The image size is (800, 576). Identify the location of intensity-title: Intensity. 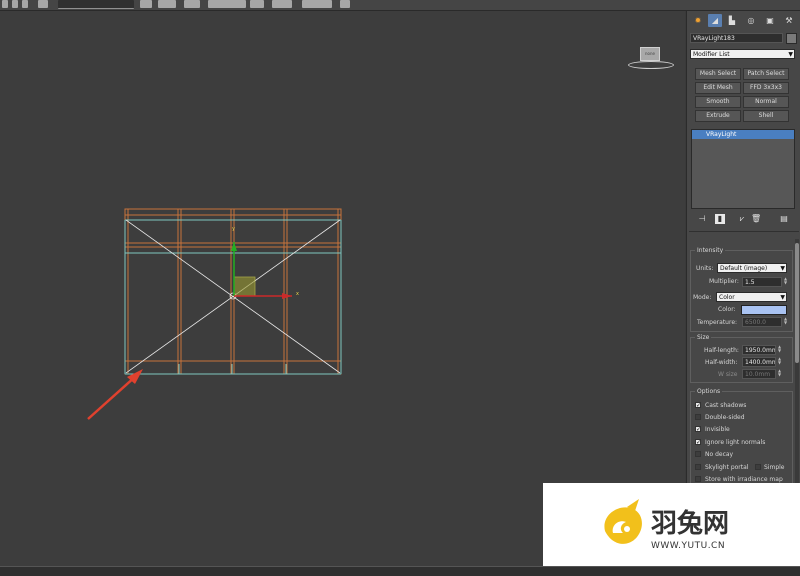
(710, 250).